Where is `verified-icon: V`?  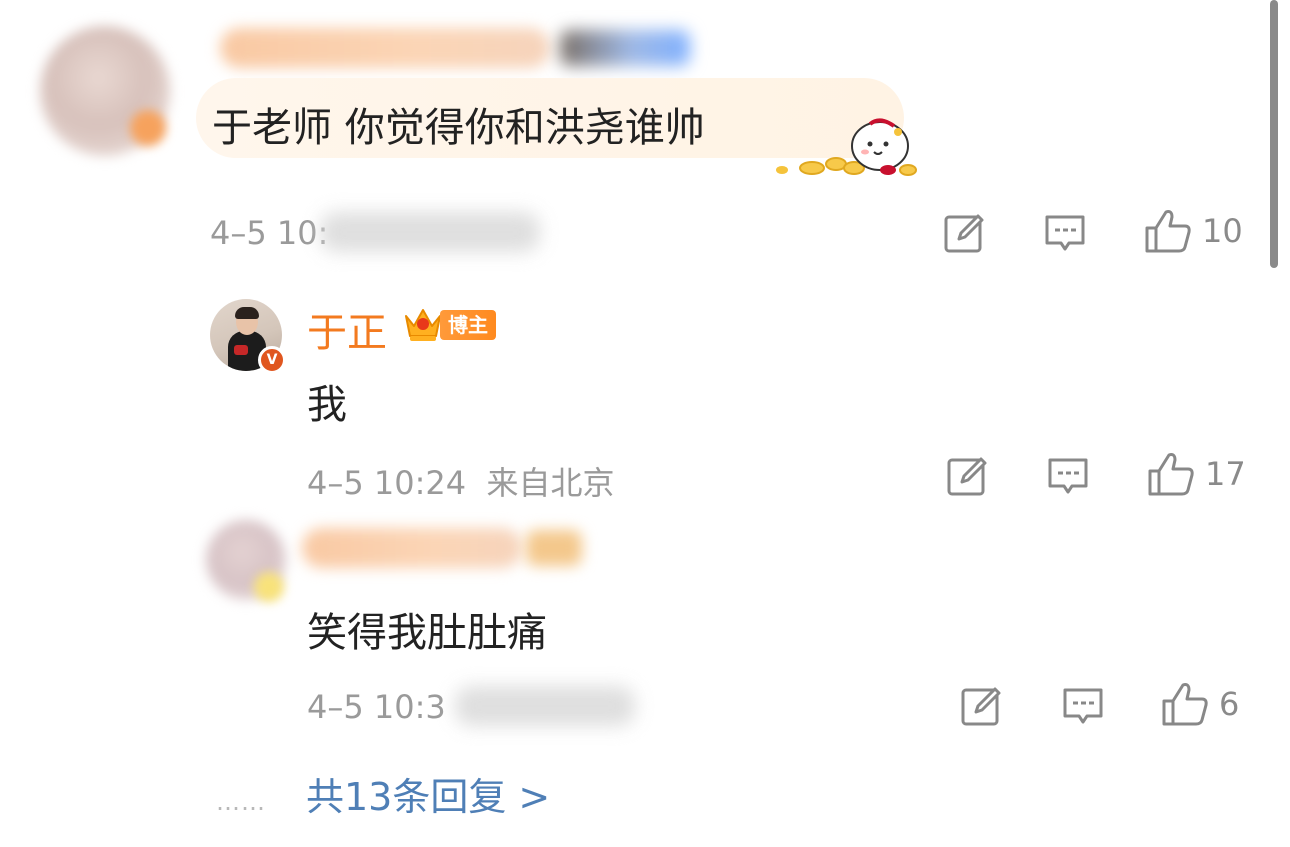
verified-icon: V is located at coordinates (272, 360).